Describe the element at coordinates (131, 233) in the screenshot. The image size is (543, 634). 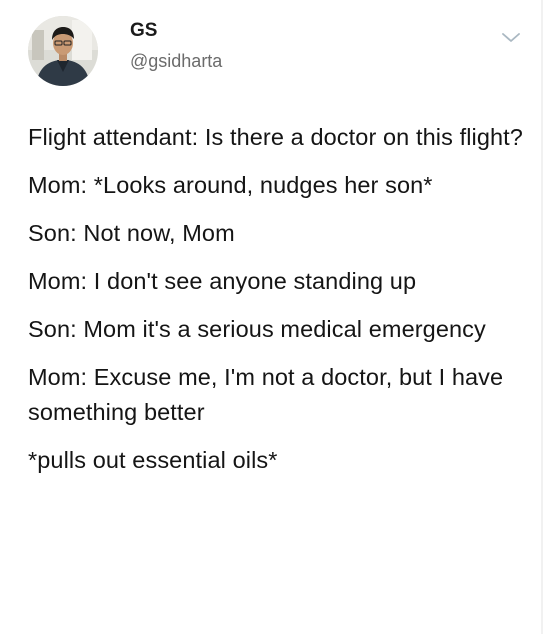
I see `tweet-line: Son: Not now, Mom` at that location.